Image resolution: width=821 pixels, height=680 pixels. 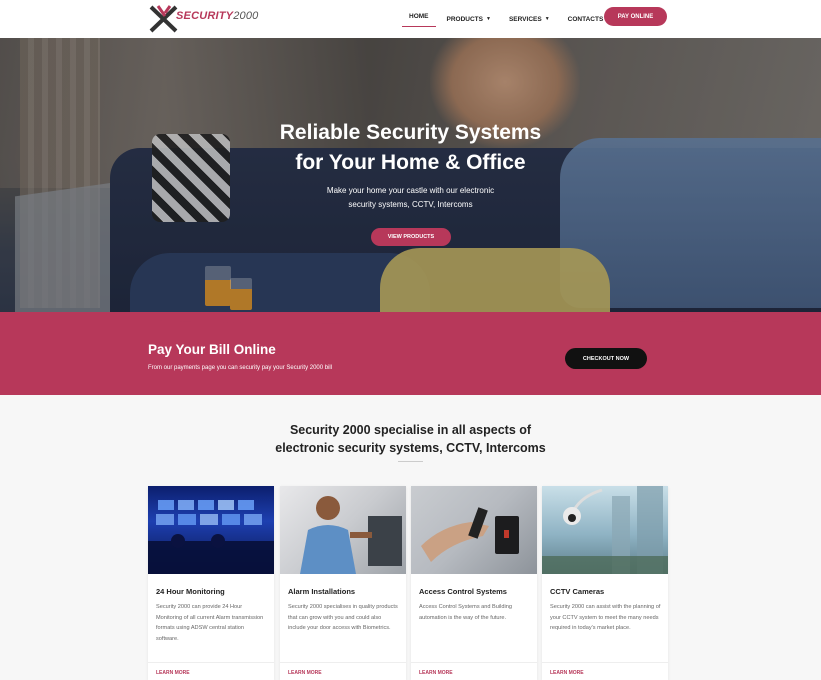 I want to click on main-nav: HOME PRODUCTS ▼ SERVICES ▼ CONTACTS, so click(x=508, y=19).